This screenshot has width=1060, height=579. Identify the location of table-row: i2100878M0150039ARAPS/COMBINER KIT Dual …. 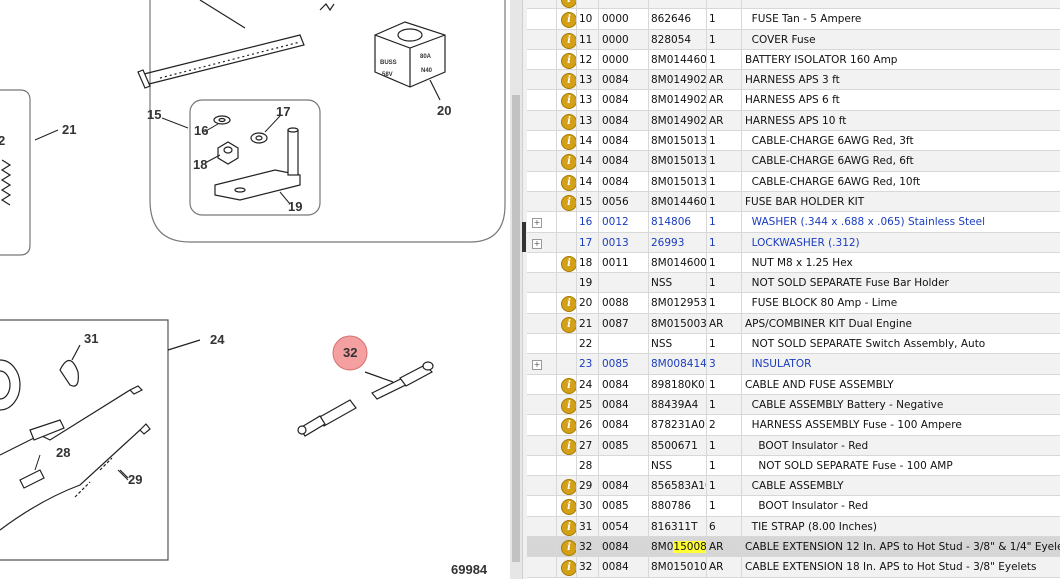
(793, 324).